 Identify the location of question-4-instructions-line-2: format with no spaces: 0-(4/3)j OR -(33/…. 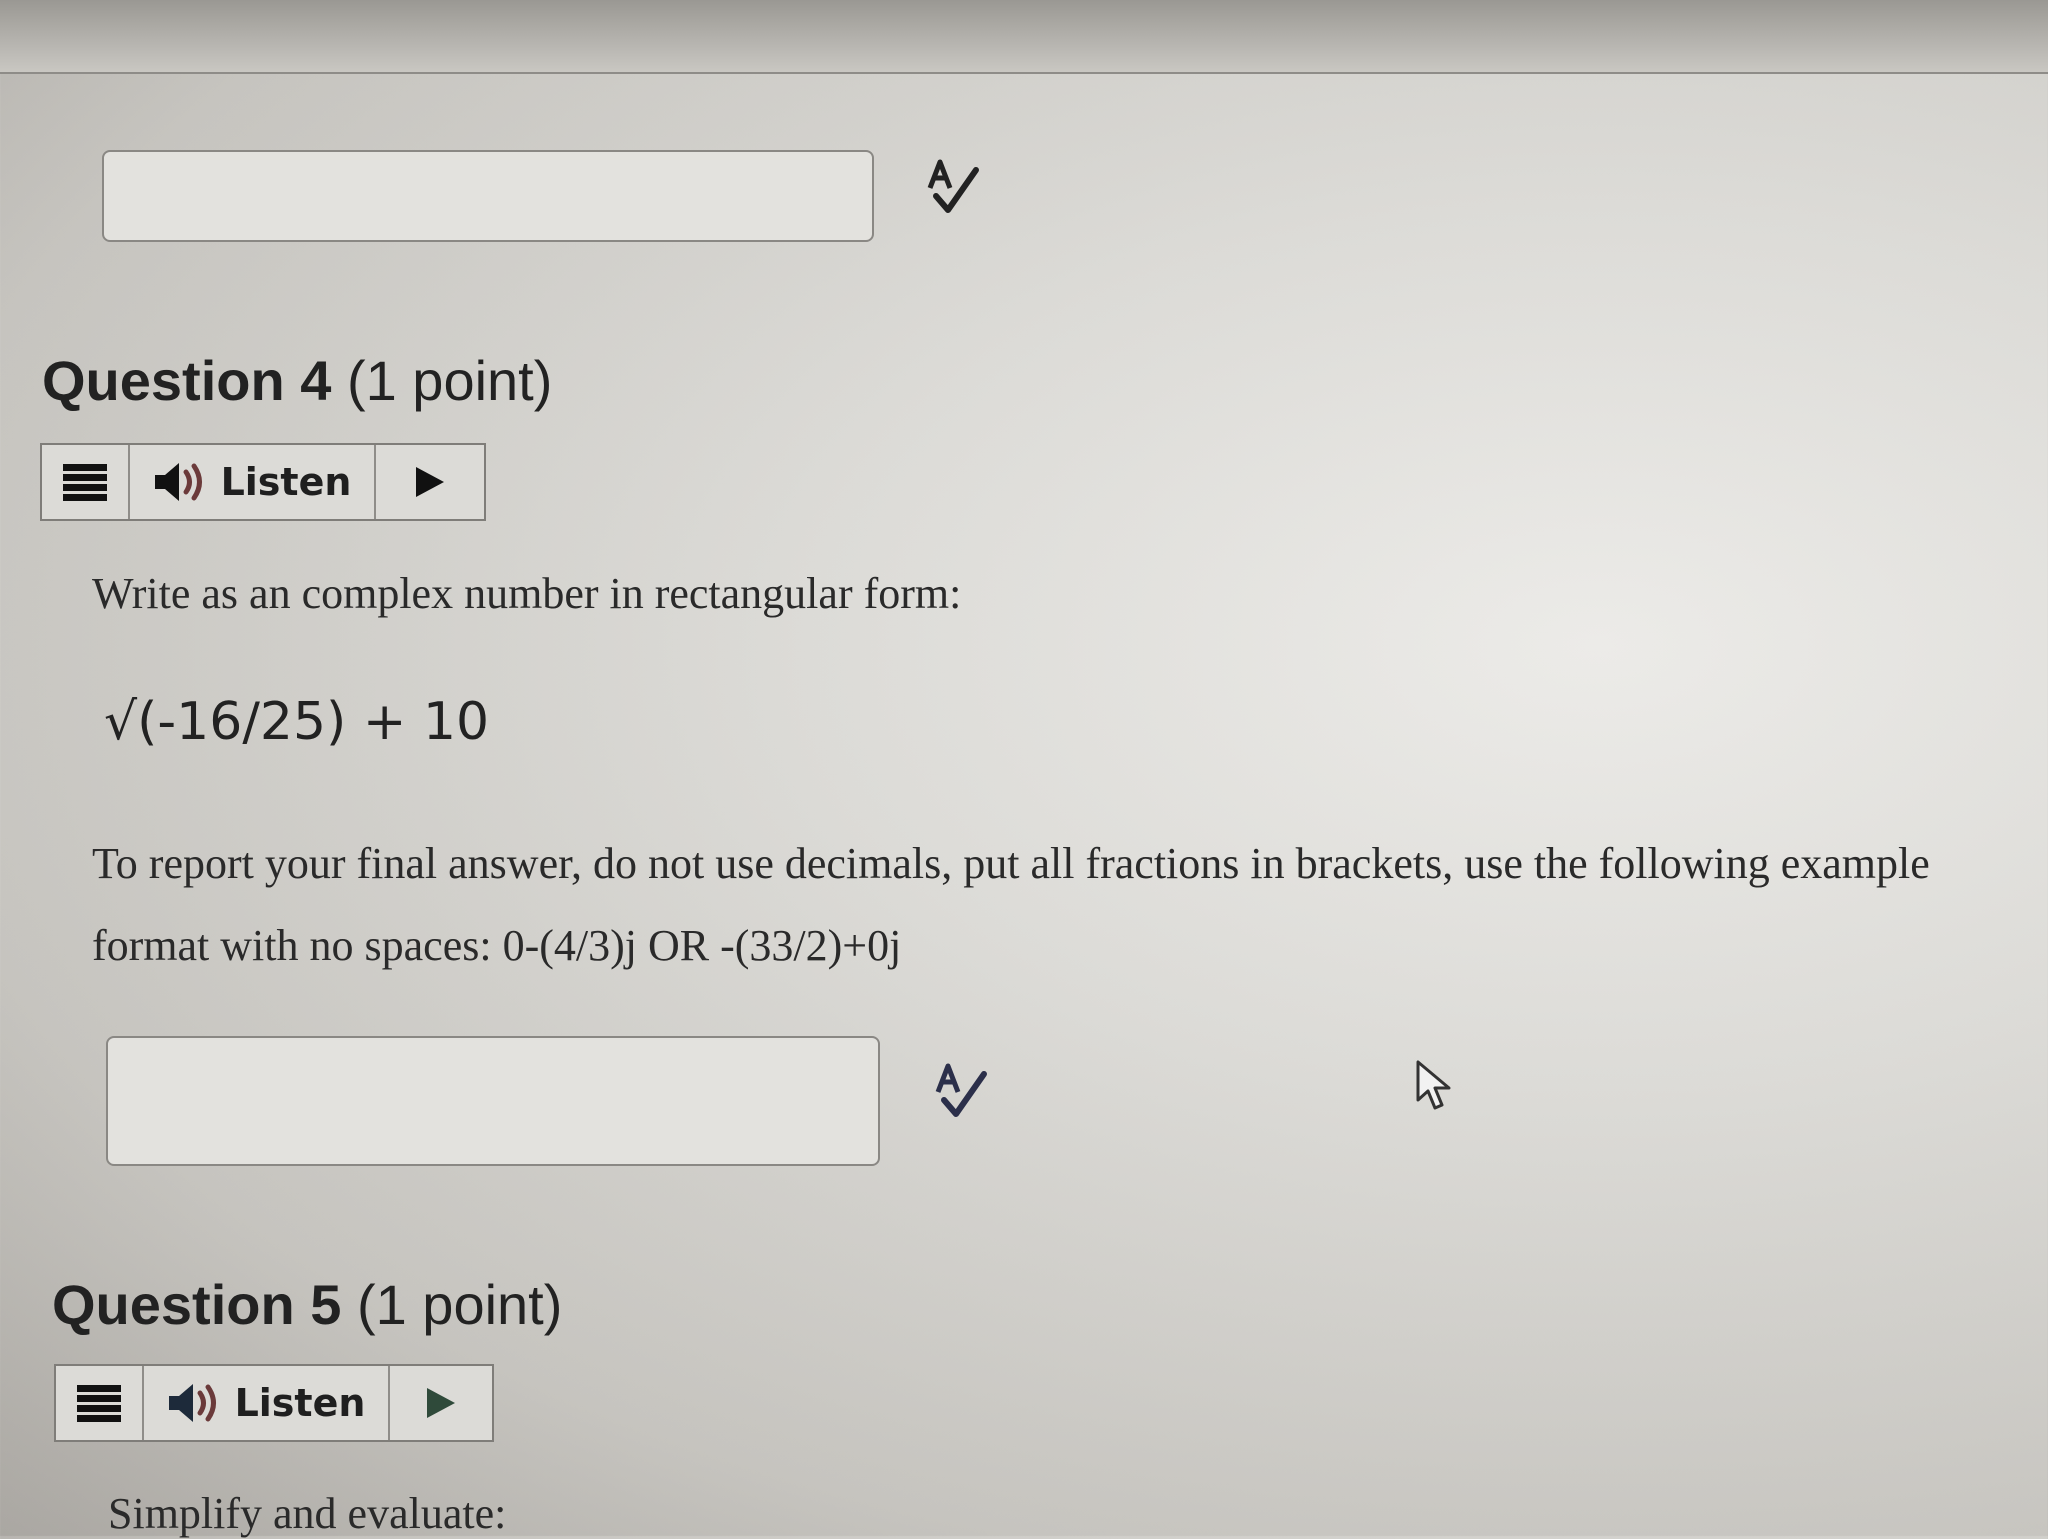
(497, 945).